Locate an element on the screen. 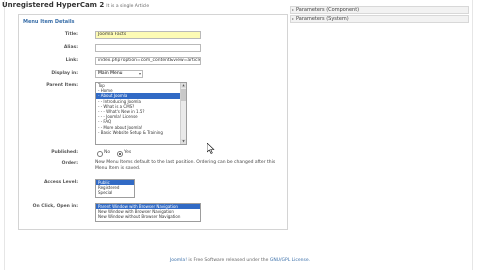 The image size is (480, 270). published-no-label: No is located at coordinates (107, 152).